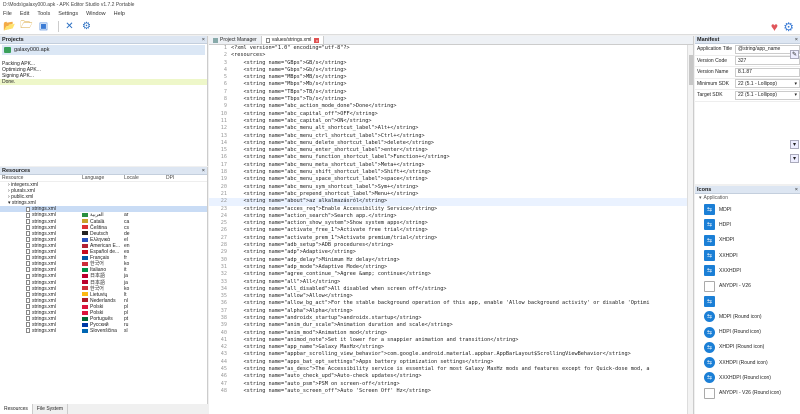  I want to click on col-language: Language, so click(93, 178).